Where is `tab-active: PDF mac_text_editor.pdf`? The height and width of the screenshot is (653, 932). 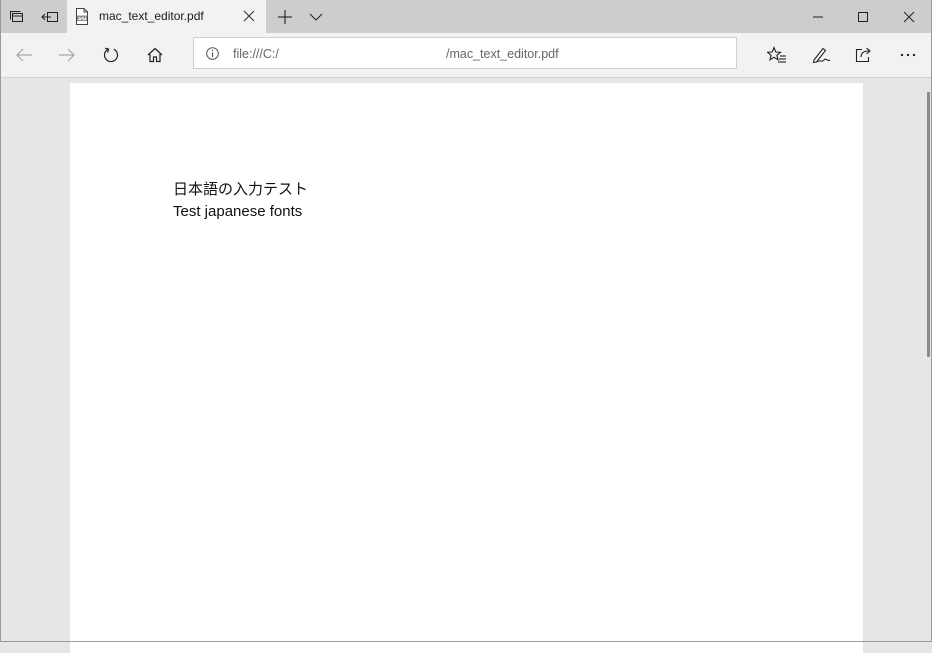
tab-active: PDF mac_text_editor.pdf is located at coordinates (166, 16).